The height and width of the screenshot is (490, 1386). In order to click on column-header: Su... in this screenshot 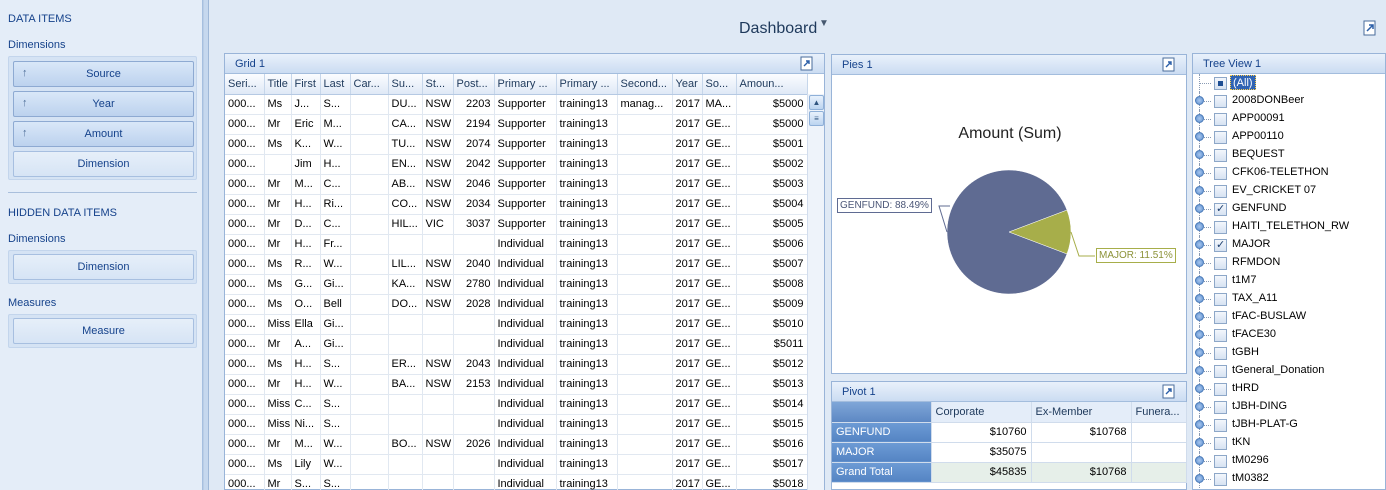, I will do `click(405, 84)`.